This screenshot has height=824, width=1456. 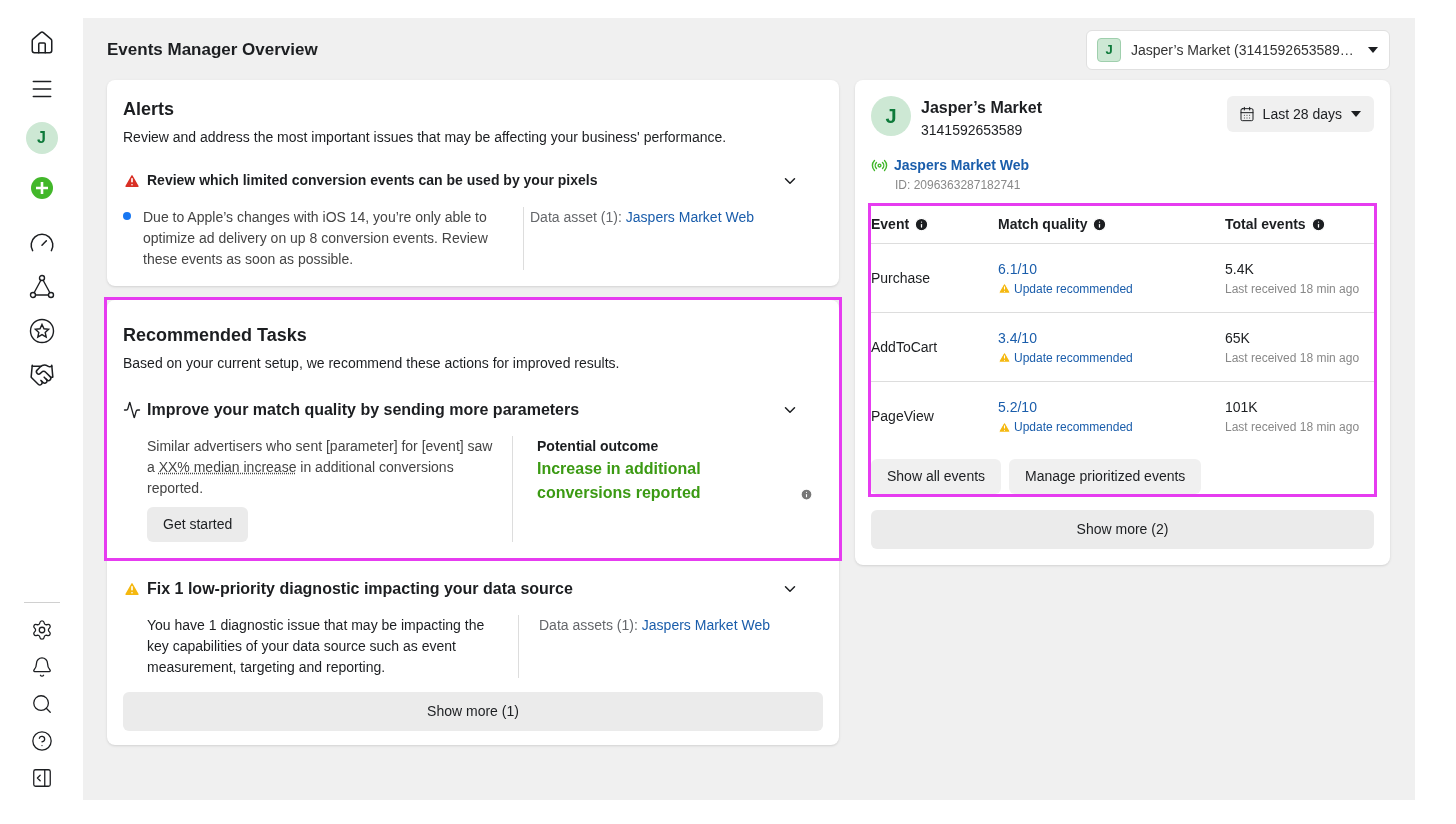 I want to click on asset-label: Data asset (1):, so click(x=576, y=217).